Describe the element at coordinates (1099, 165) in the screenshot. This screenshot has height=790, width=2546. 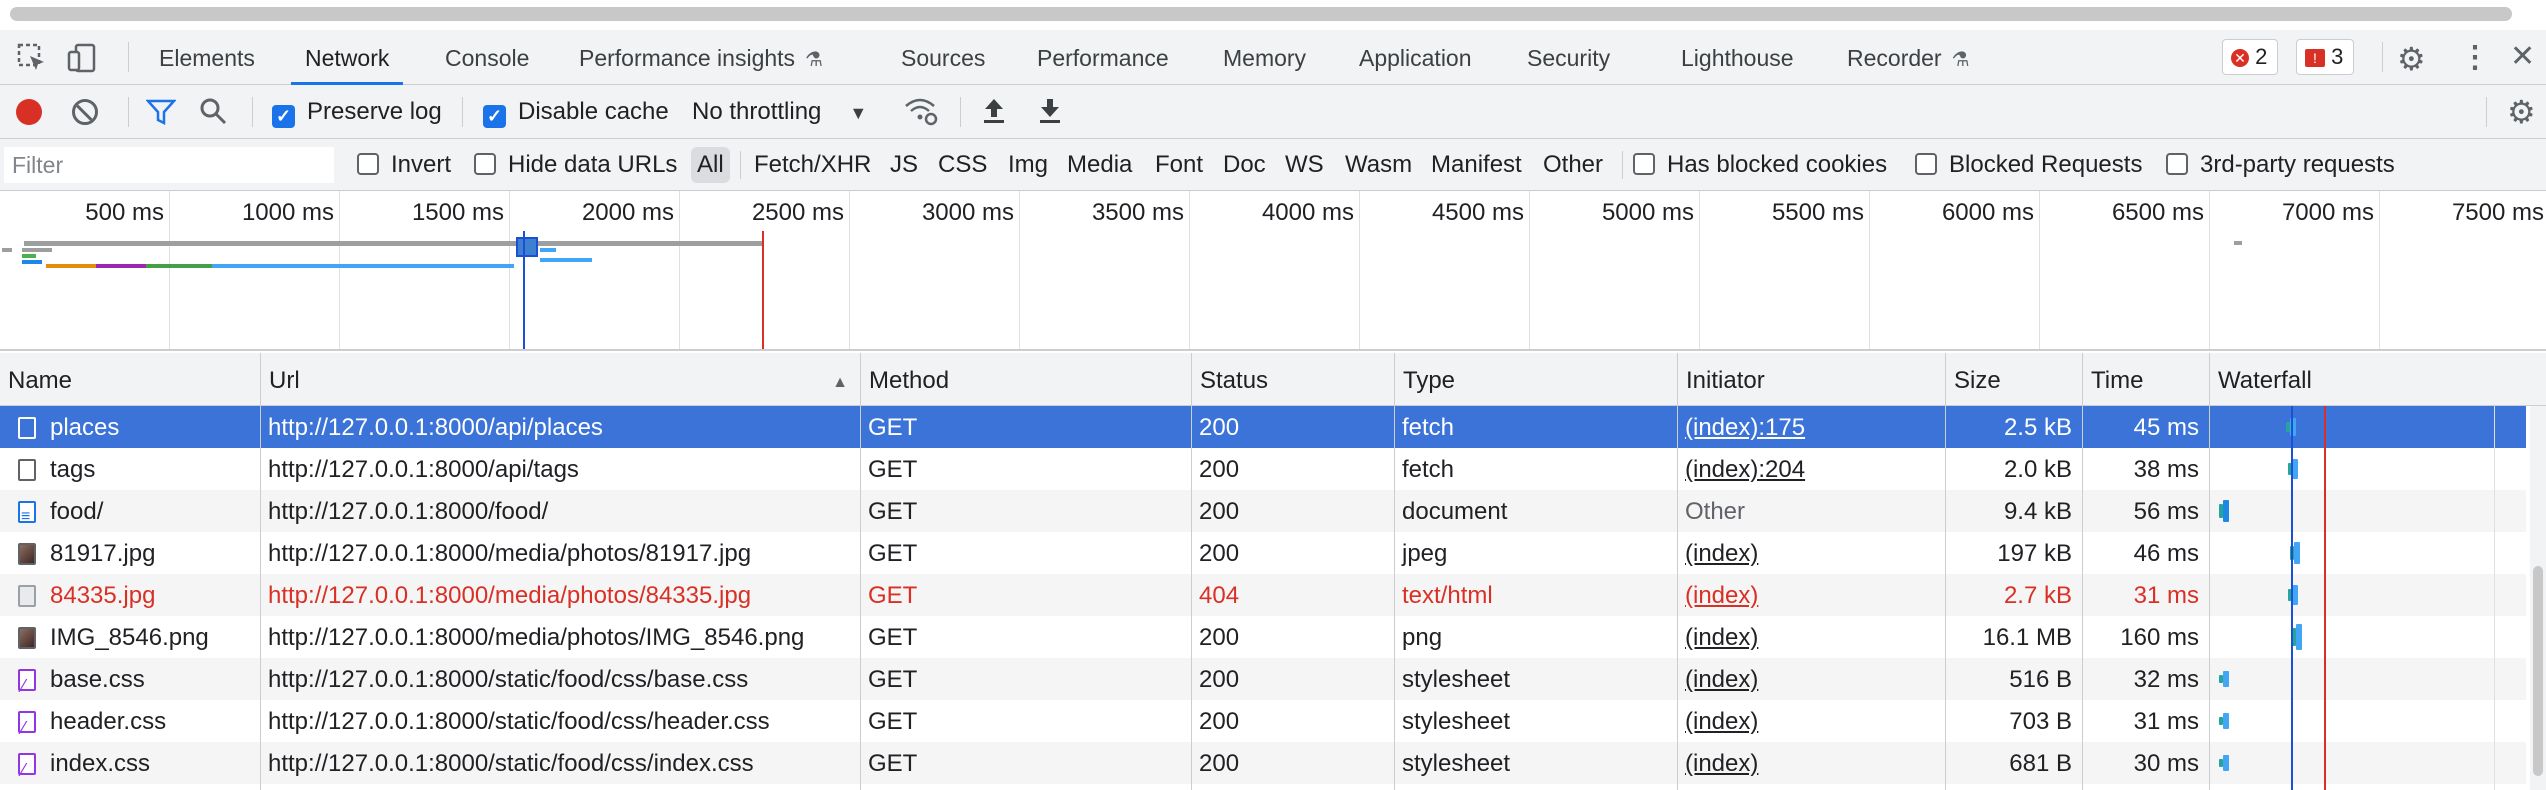
I see `filter-type-media: Media` at that location.